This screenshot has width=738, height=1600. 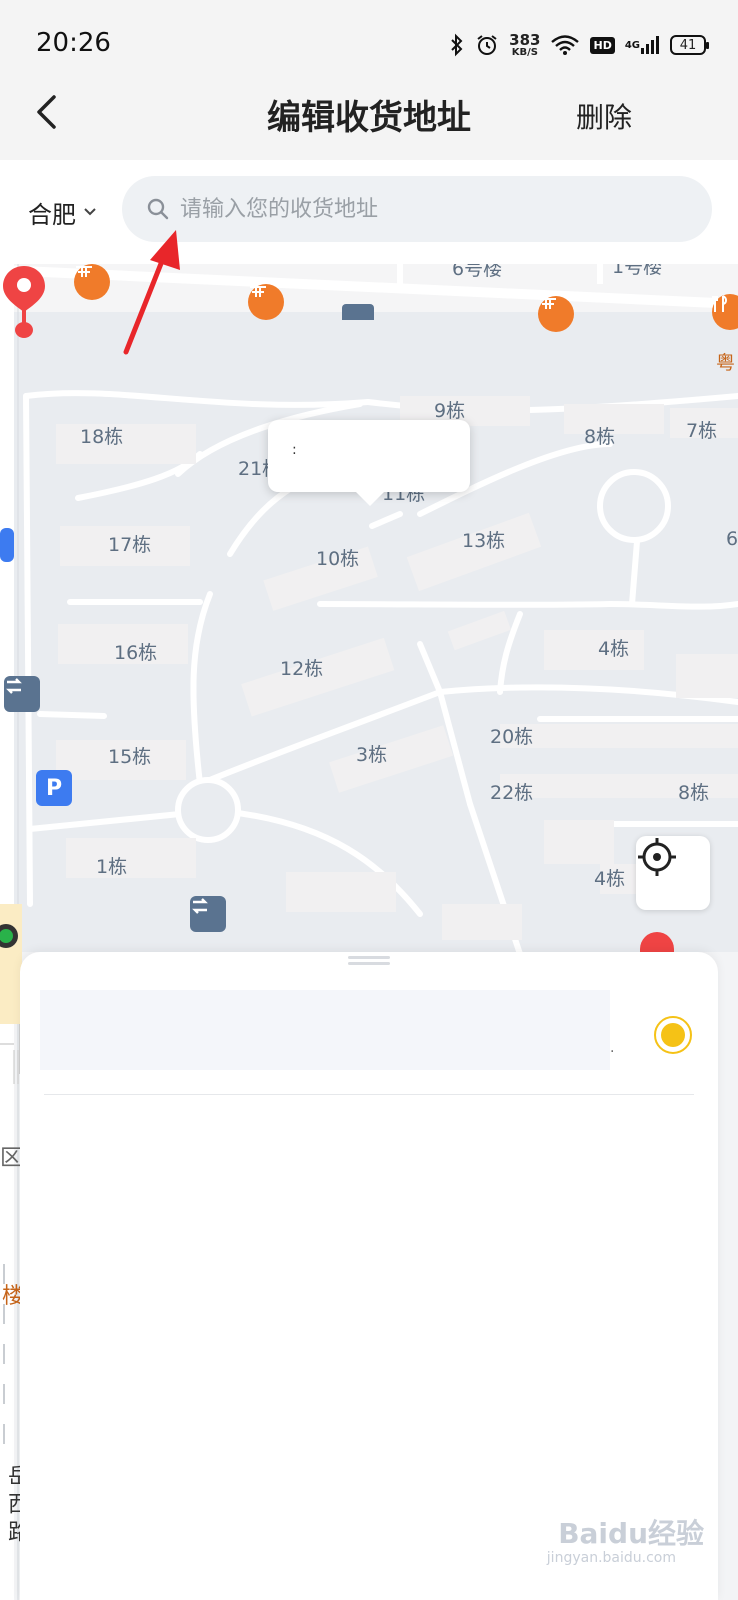 What do you see at coordinates (524, 52) in the screenshot?
I see `net-speed-unit: KB/S` at bounding box center [524, 52].